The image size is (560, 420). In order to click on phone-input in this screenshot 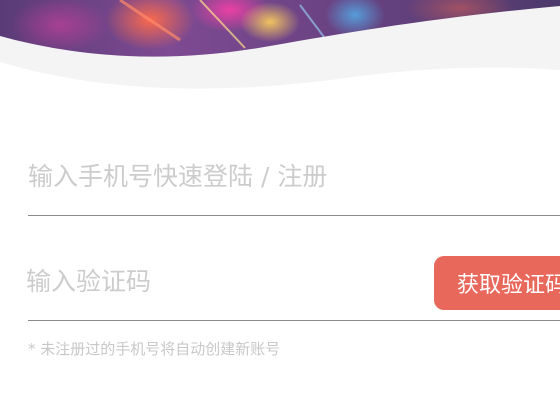, I will do `click(294, 176)`.